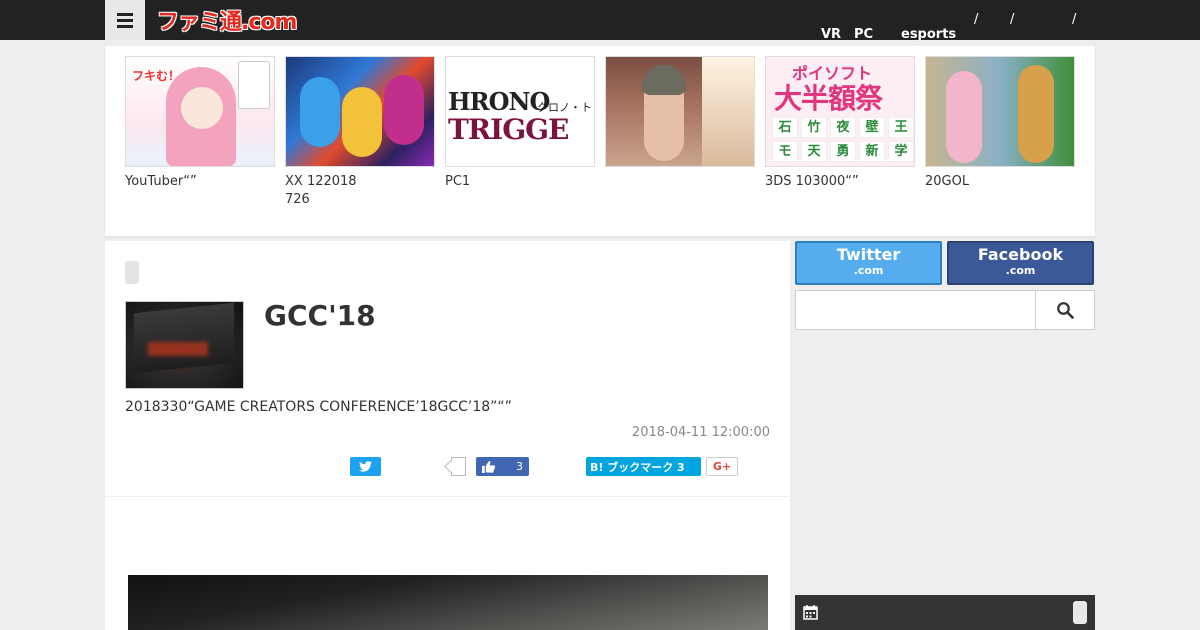 Image resolution: width=1200 pixels, height=630 pixels. What do you see at coordinates (564, 107) in the screenshot?
I see `logo-text-jp: クロノ・ト` at bounding box center [564, 107].